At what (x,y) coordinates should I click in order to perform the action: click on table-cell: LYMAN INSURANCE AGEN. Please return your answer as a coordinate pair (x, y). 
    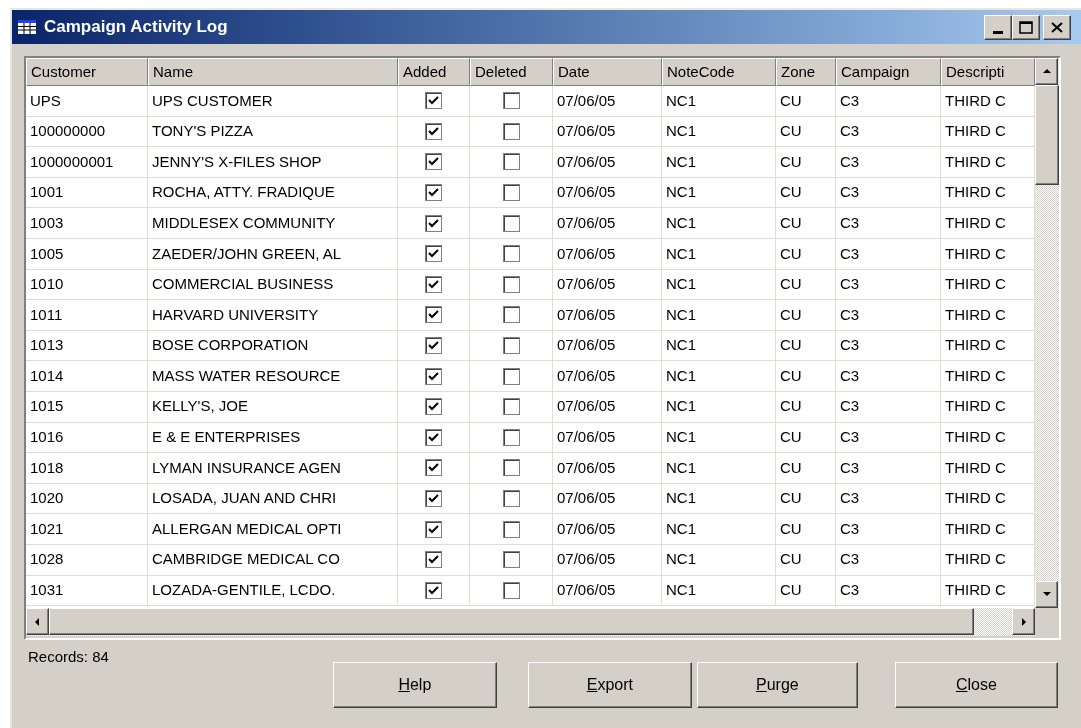
    Looking at the image, I should click on (273, 468).